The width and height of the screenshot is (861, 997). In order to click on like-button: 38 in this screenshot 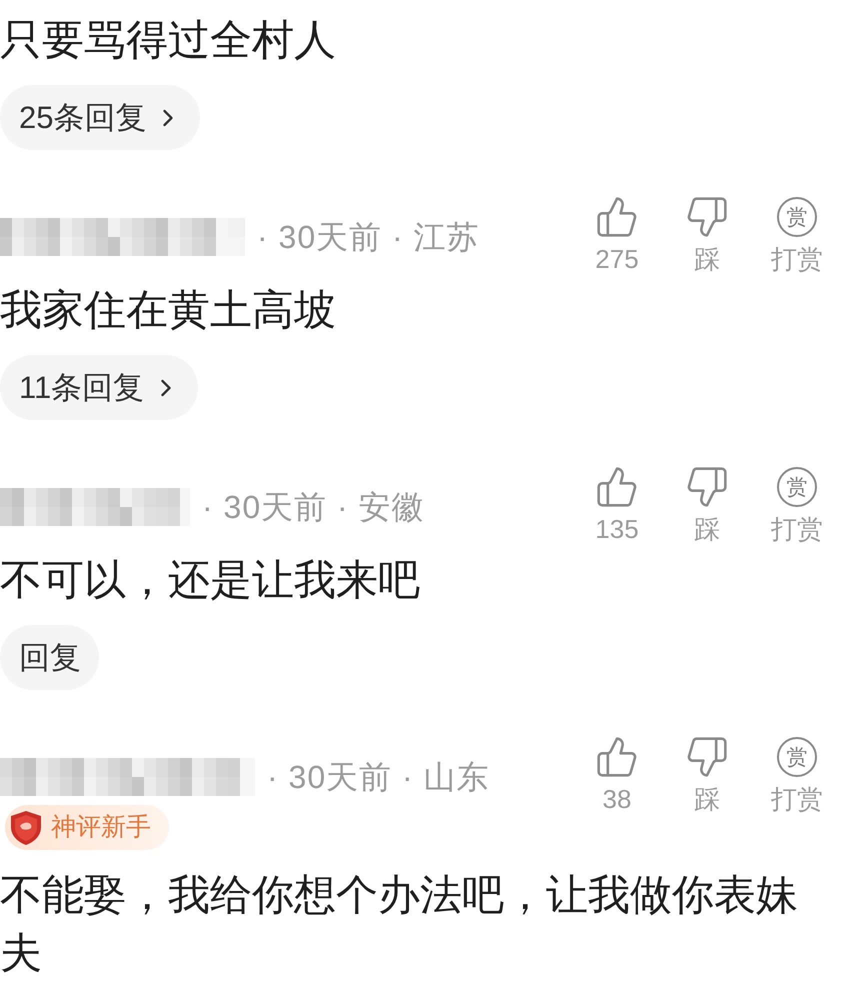, I will do `click(617, 775)`.